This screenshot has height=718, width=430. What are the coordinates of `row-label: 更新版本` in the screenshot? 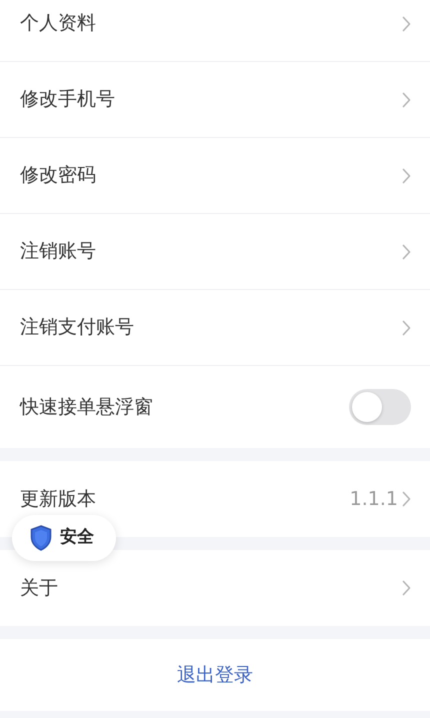 It's located at (58, 499).